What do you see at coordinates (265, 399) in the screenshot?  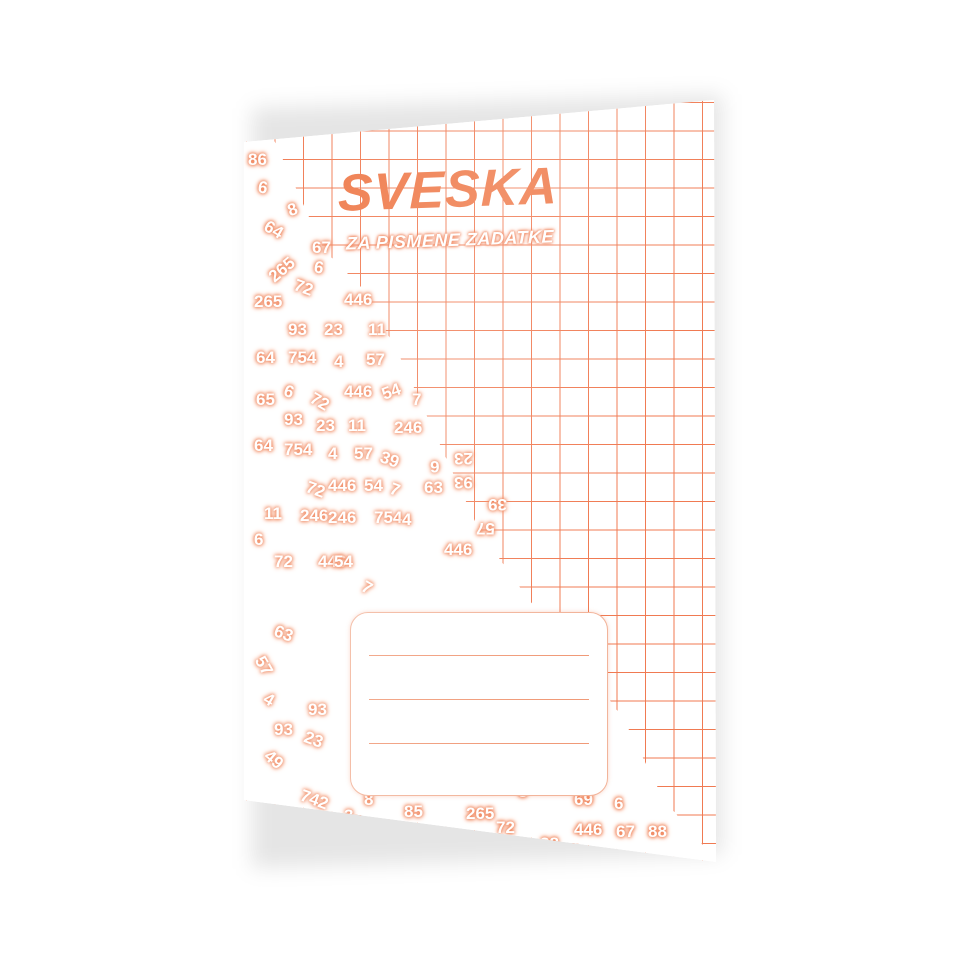 I see `cover-number: 65` at bounding box center [265, 399].